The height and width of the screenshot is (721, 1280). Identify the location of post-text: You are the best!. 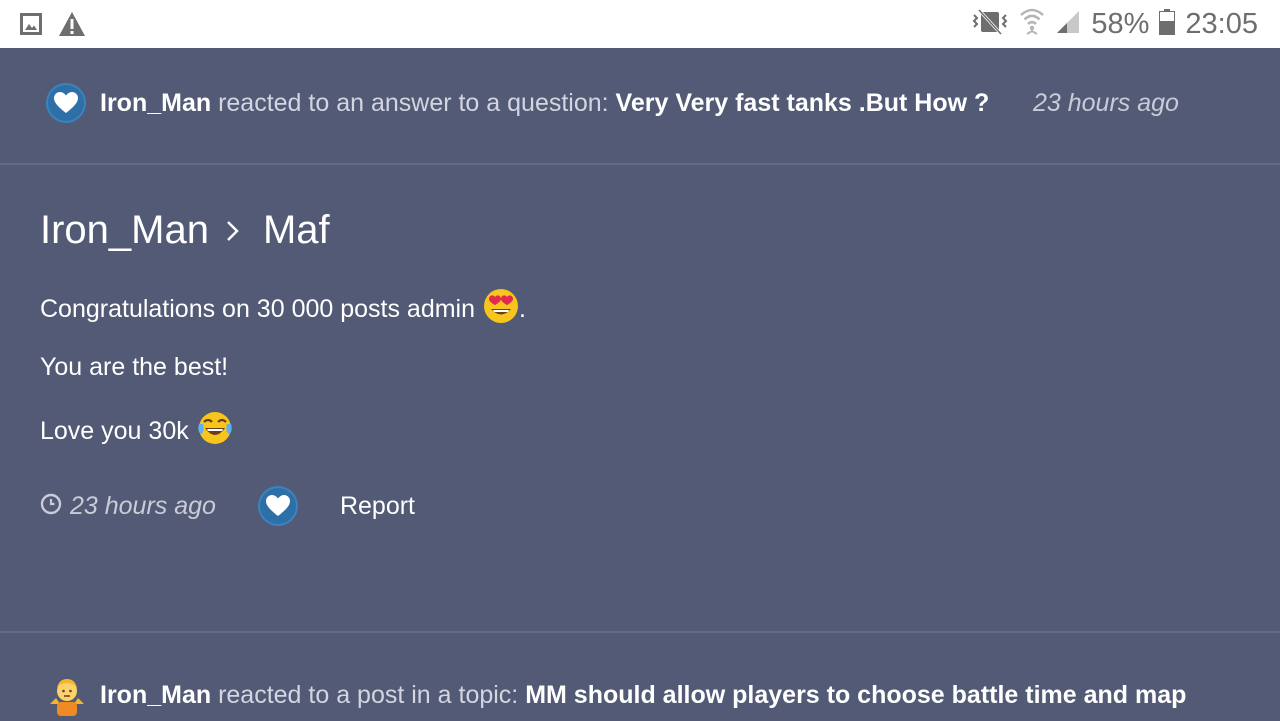
(134, 367).